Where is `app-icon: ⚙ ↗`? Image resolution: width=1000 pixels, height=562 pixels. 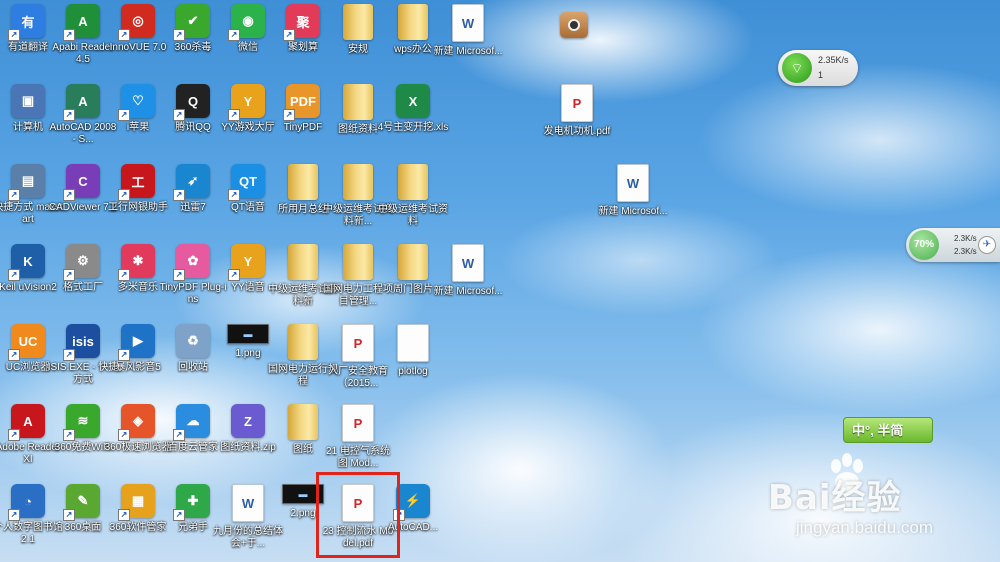
app-icon: ⚙ ↗ is located at coordinates (81, 262).